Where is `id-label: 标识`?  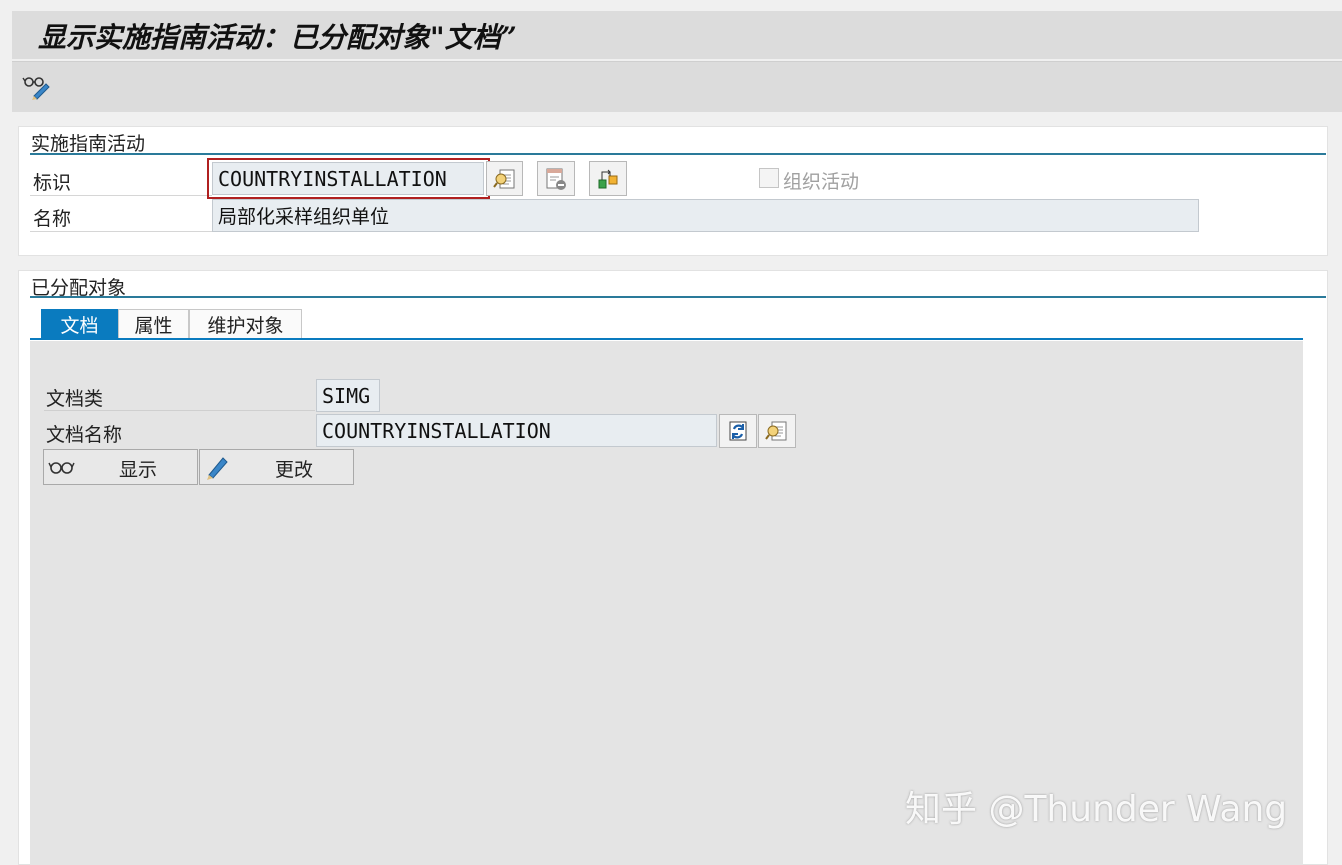 id-label: 标识 is located at coordinates (52, 183).